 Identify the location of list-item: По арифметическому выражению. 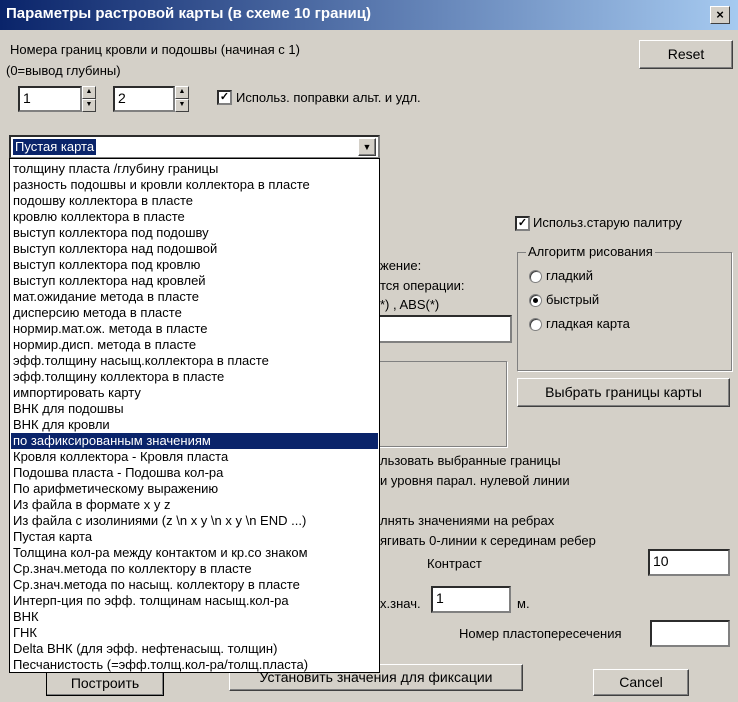
(194, 489).